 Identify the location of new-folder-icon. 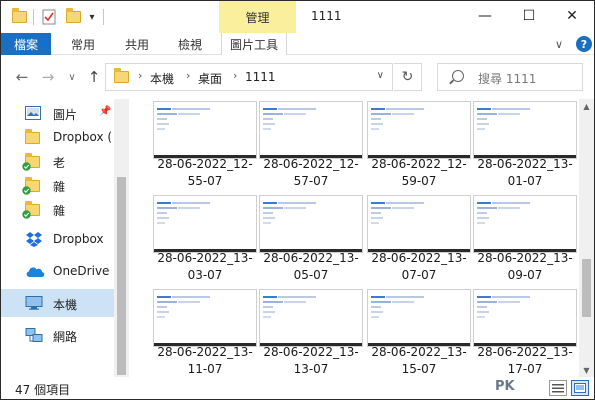
(73, 17).